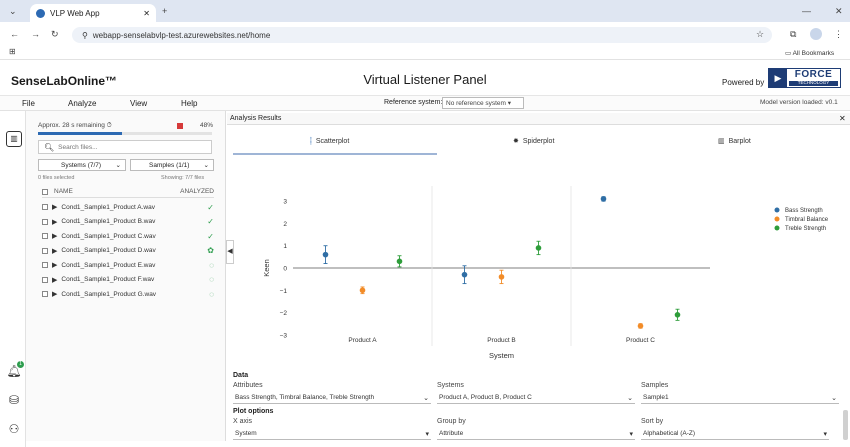 The image size is (850, 447). Describe the element at coordinates (335, 154) in the screenshot. I see `active-tab-indicator` at that location.